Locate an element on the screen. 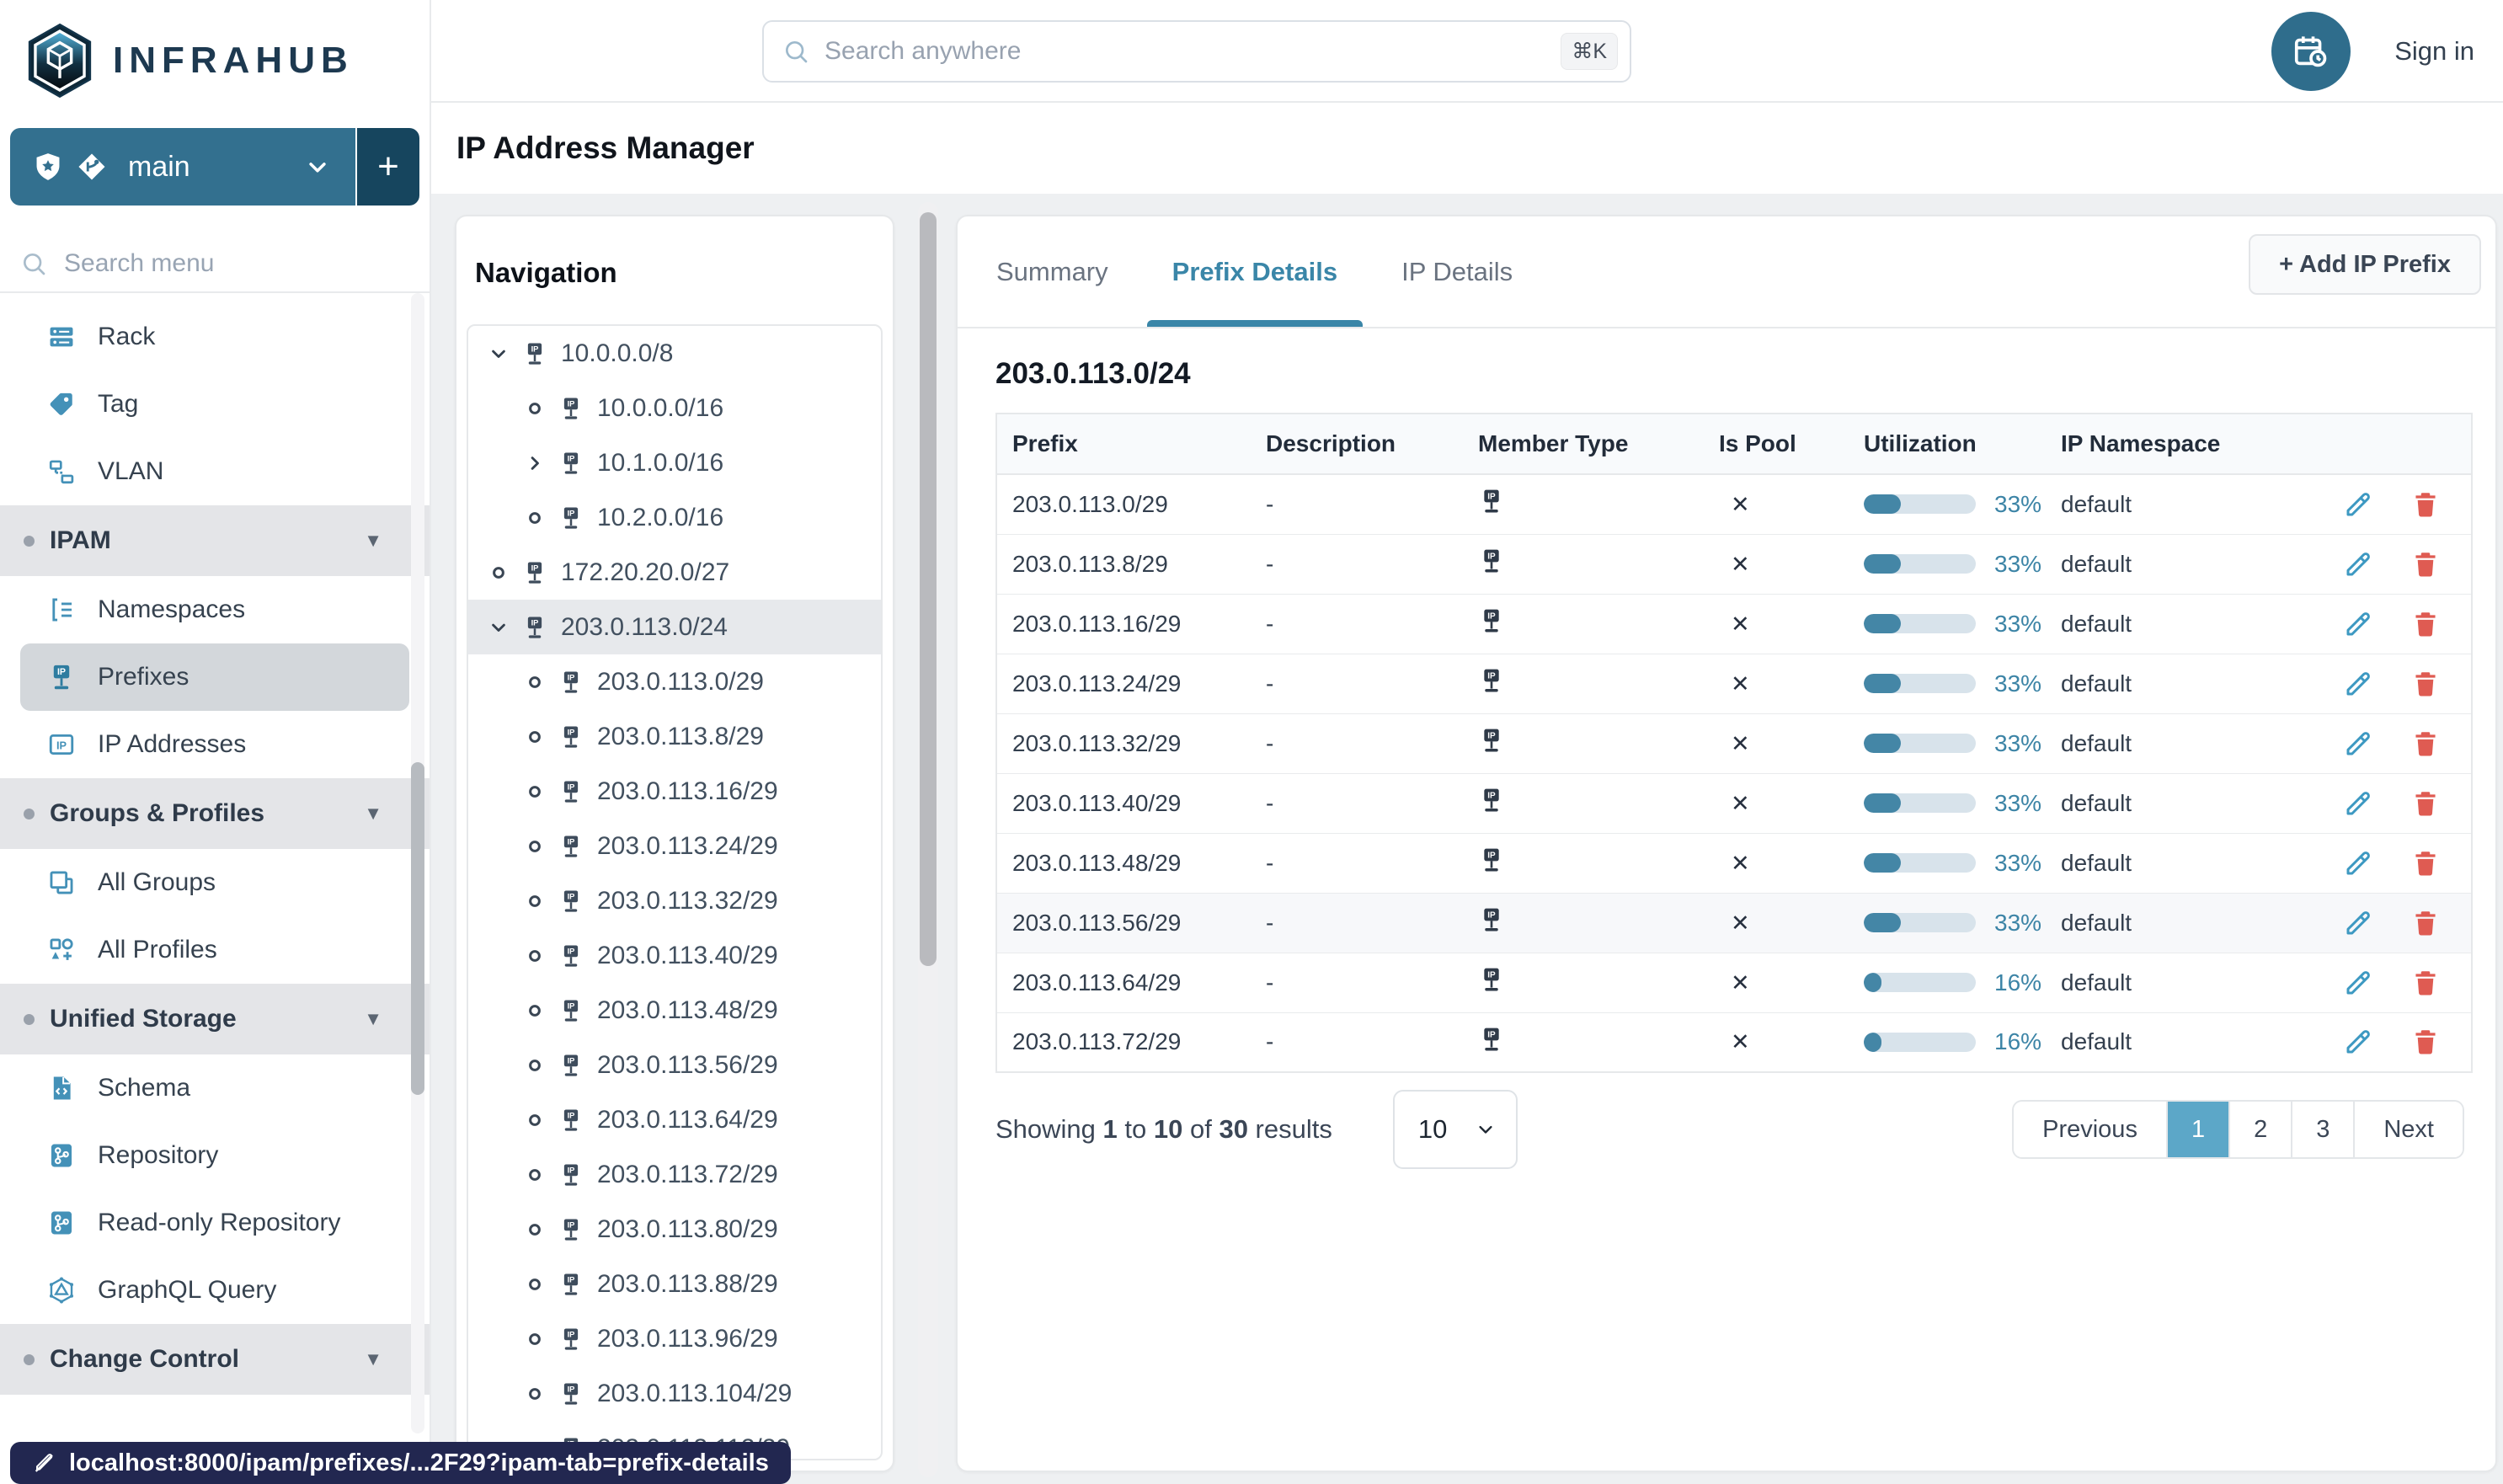  tab-ip-details: IP Details is located at coordinates (1457, 272).